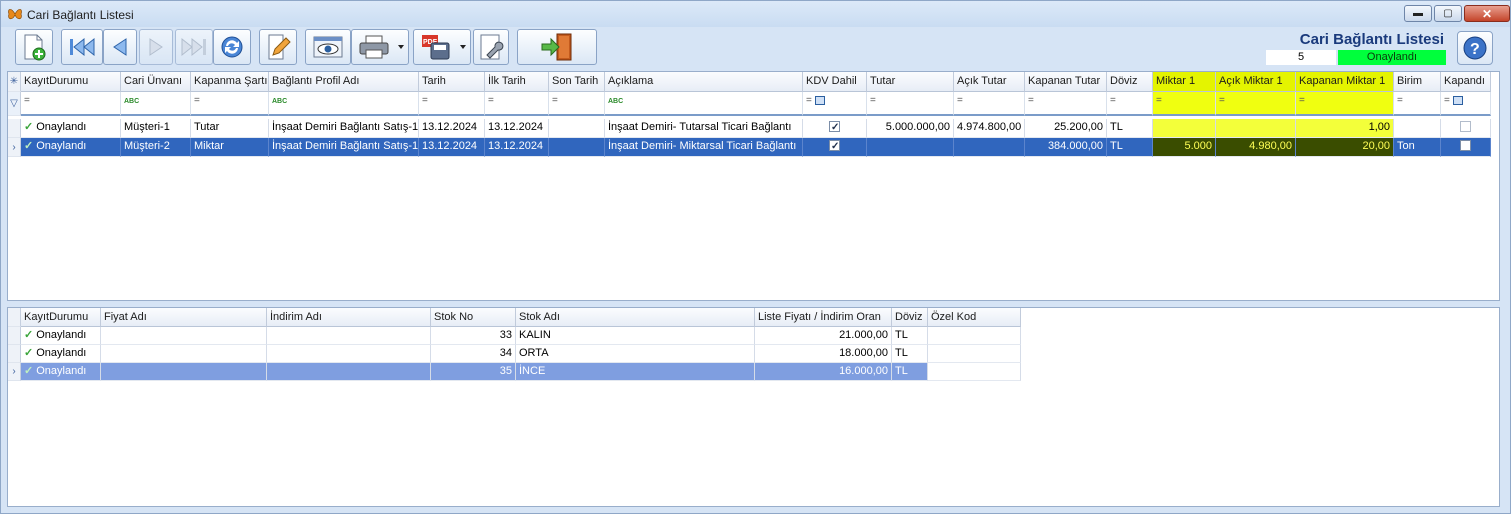 The image size is (1511, 514). I want to click on filter-aciklama: ABC, so click(704, 104).